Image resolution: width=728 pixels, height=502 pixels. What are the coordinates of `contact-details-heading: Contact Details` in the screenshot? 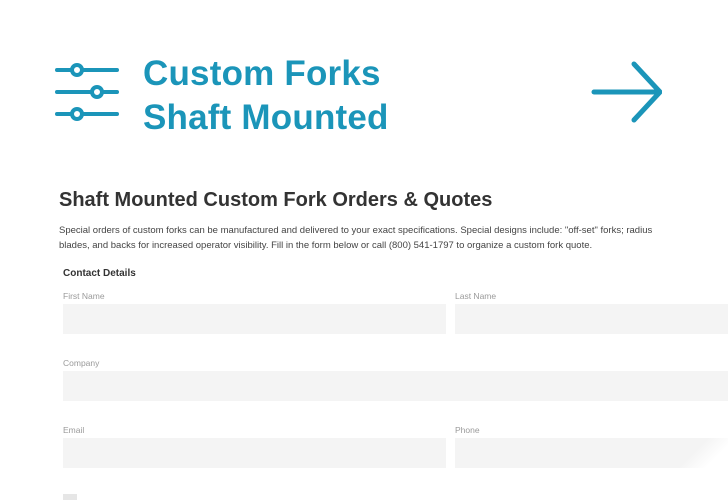 It's located at (99, 273).